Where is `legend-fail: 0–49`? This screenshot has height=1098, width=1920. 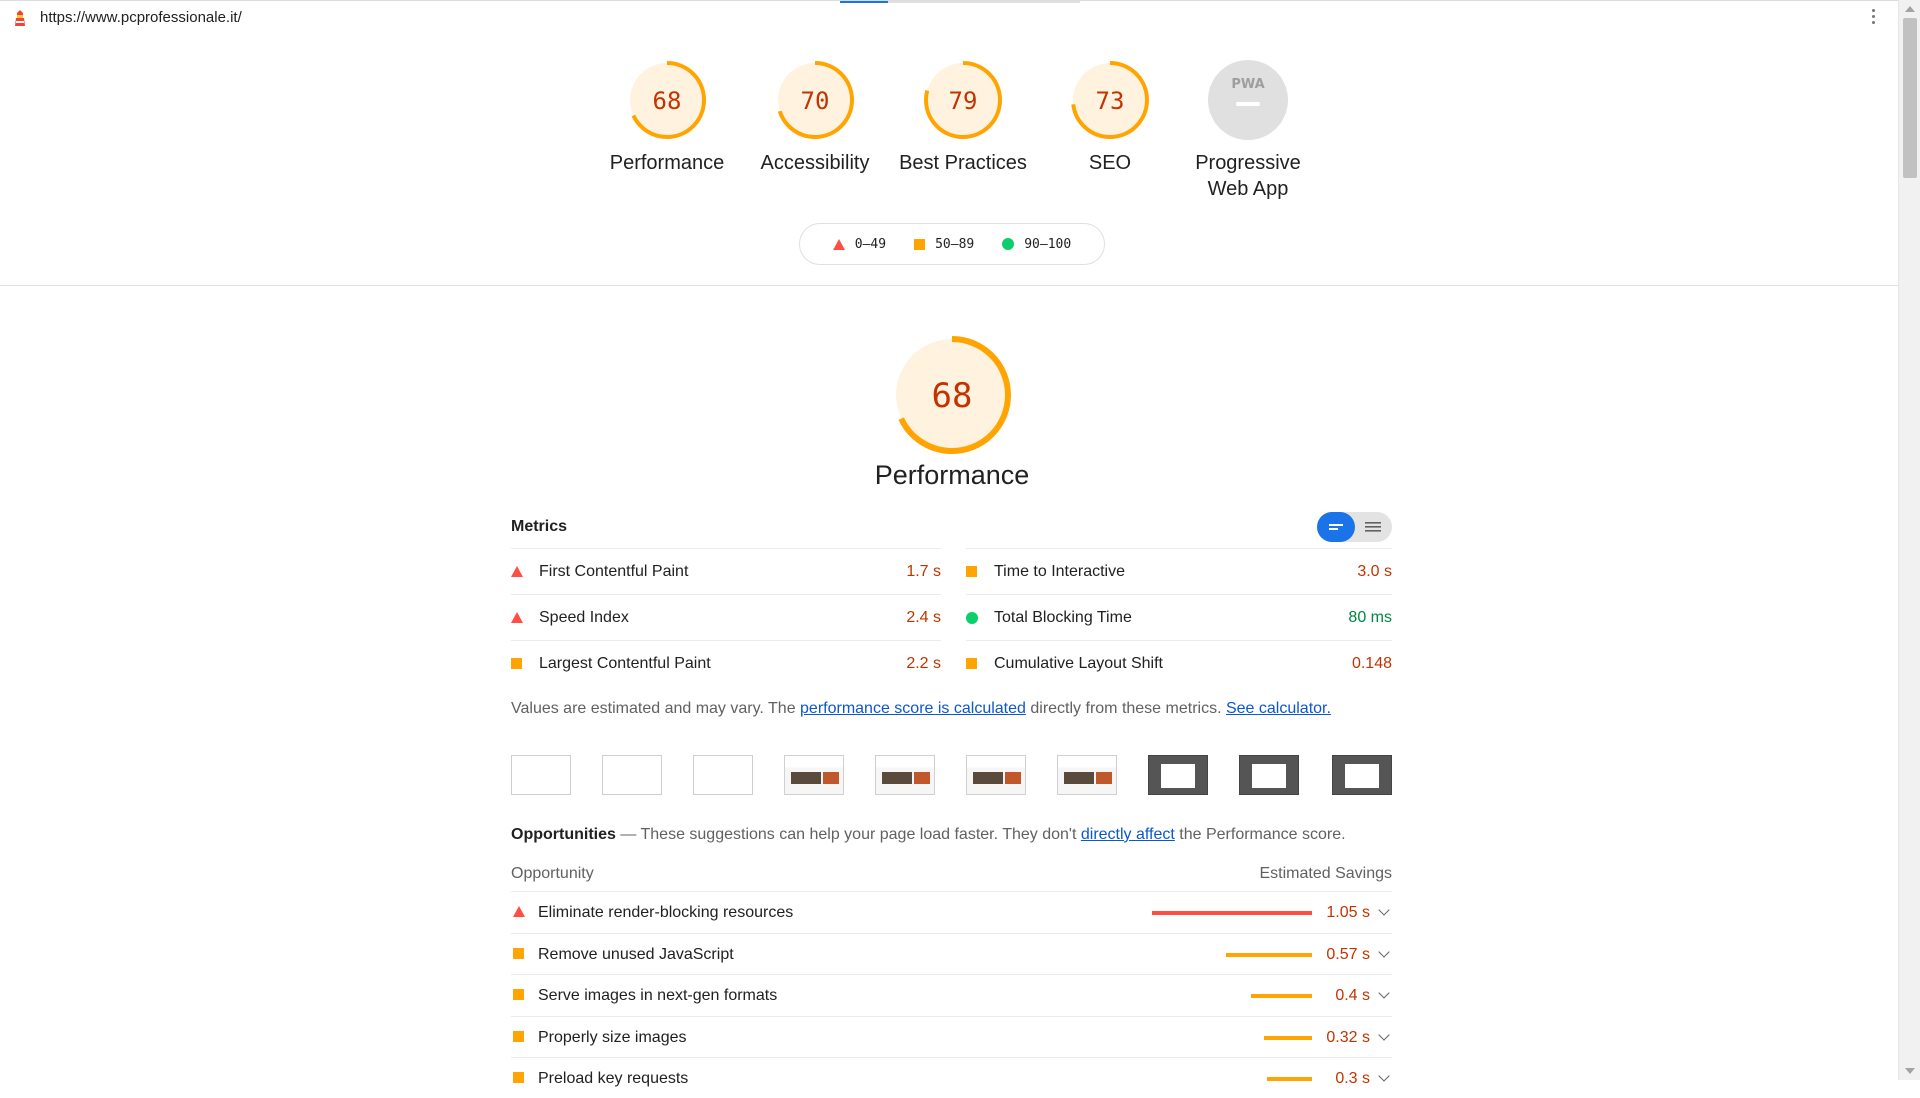
legend-fail: 0–49 is located at coordinates (870, 244).